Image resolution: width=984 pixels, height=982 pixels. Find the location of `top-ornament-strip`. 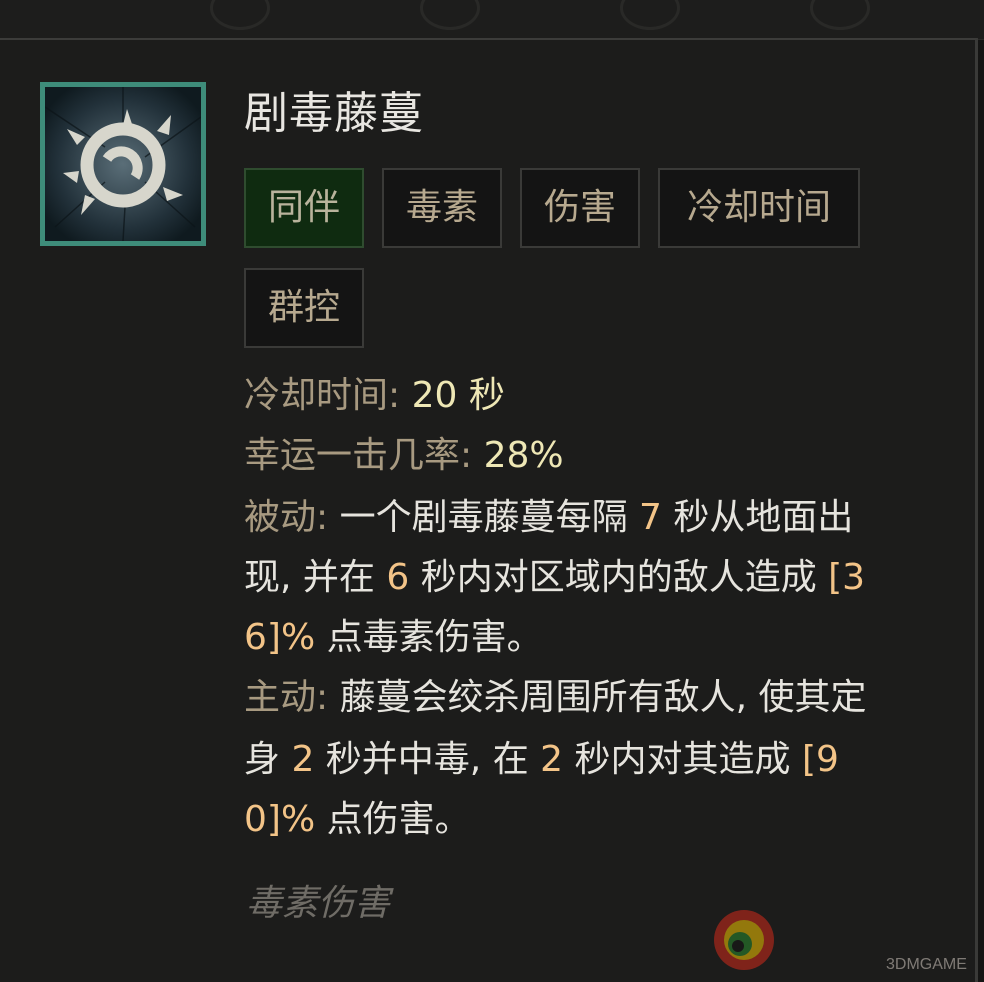

top-ornament-strip is located at coordinates (492, 20).